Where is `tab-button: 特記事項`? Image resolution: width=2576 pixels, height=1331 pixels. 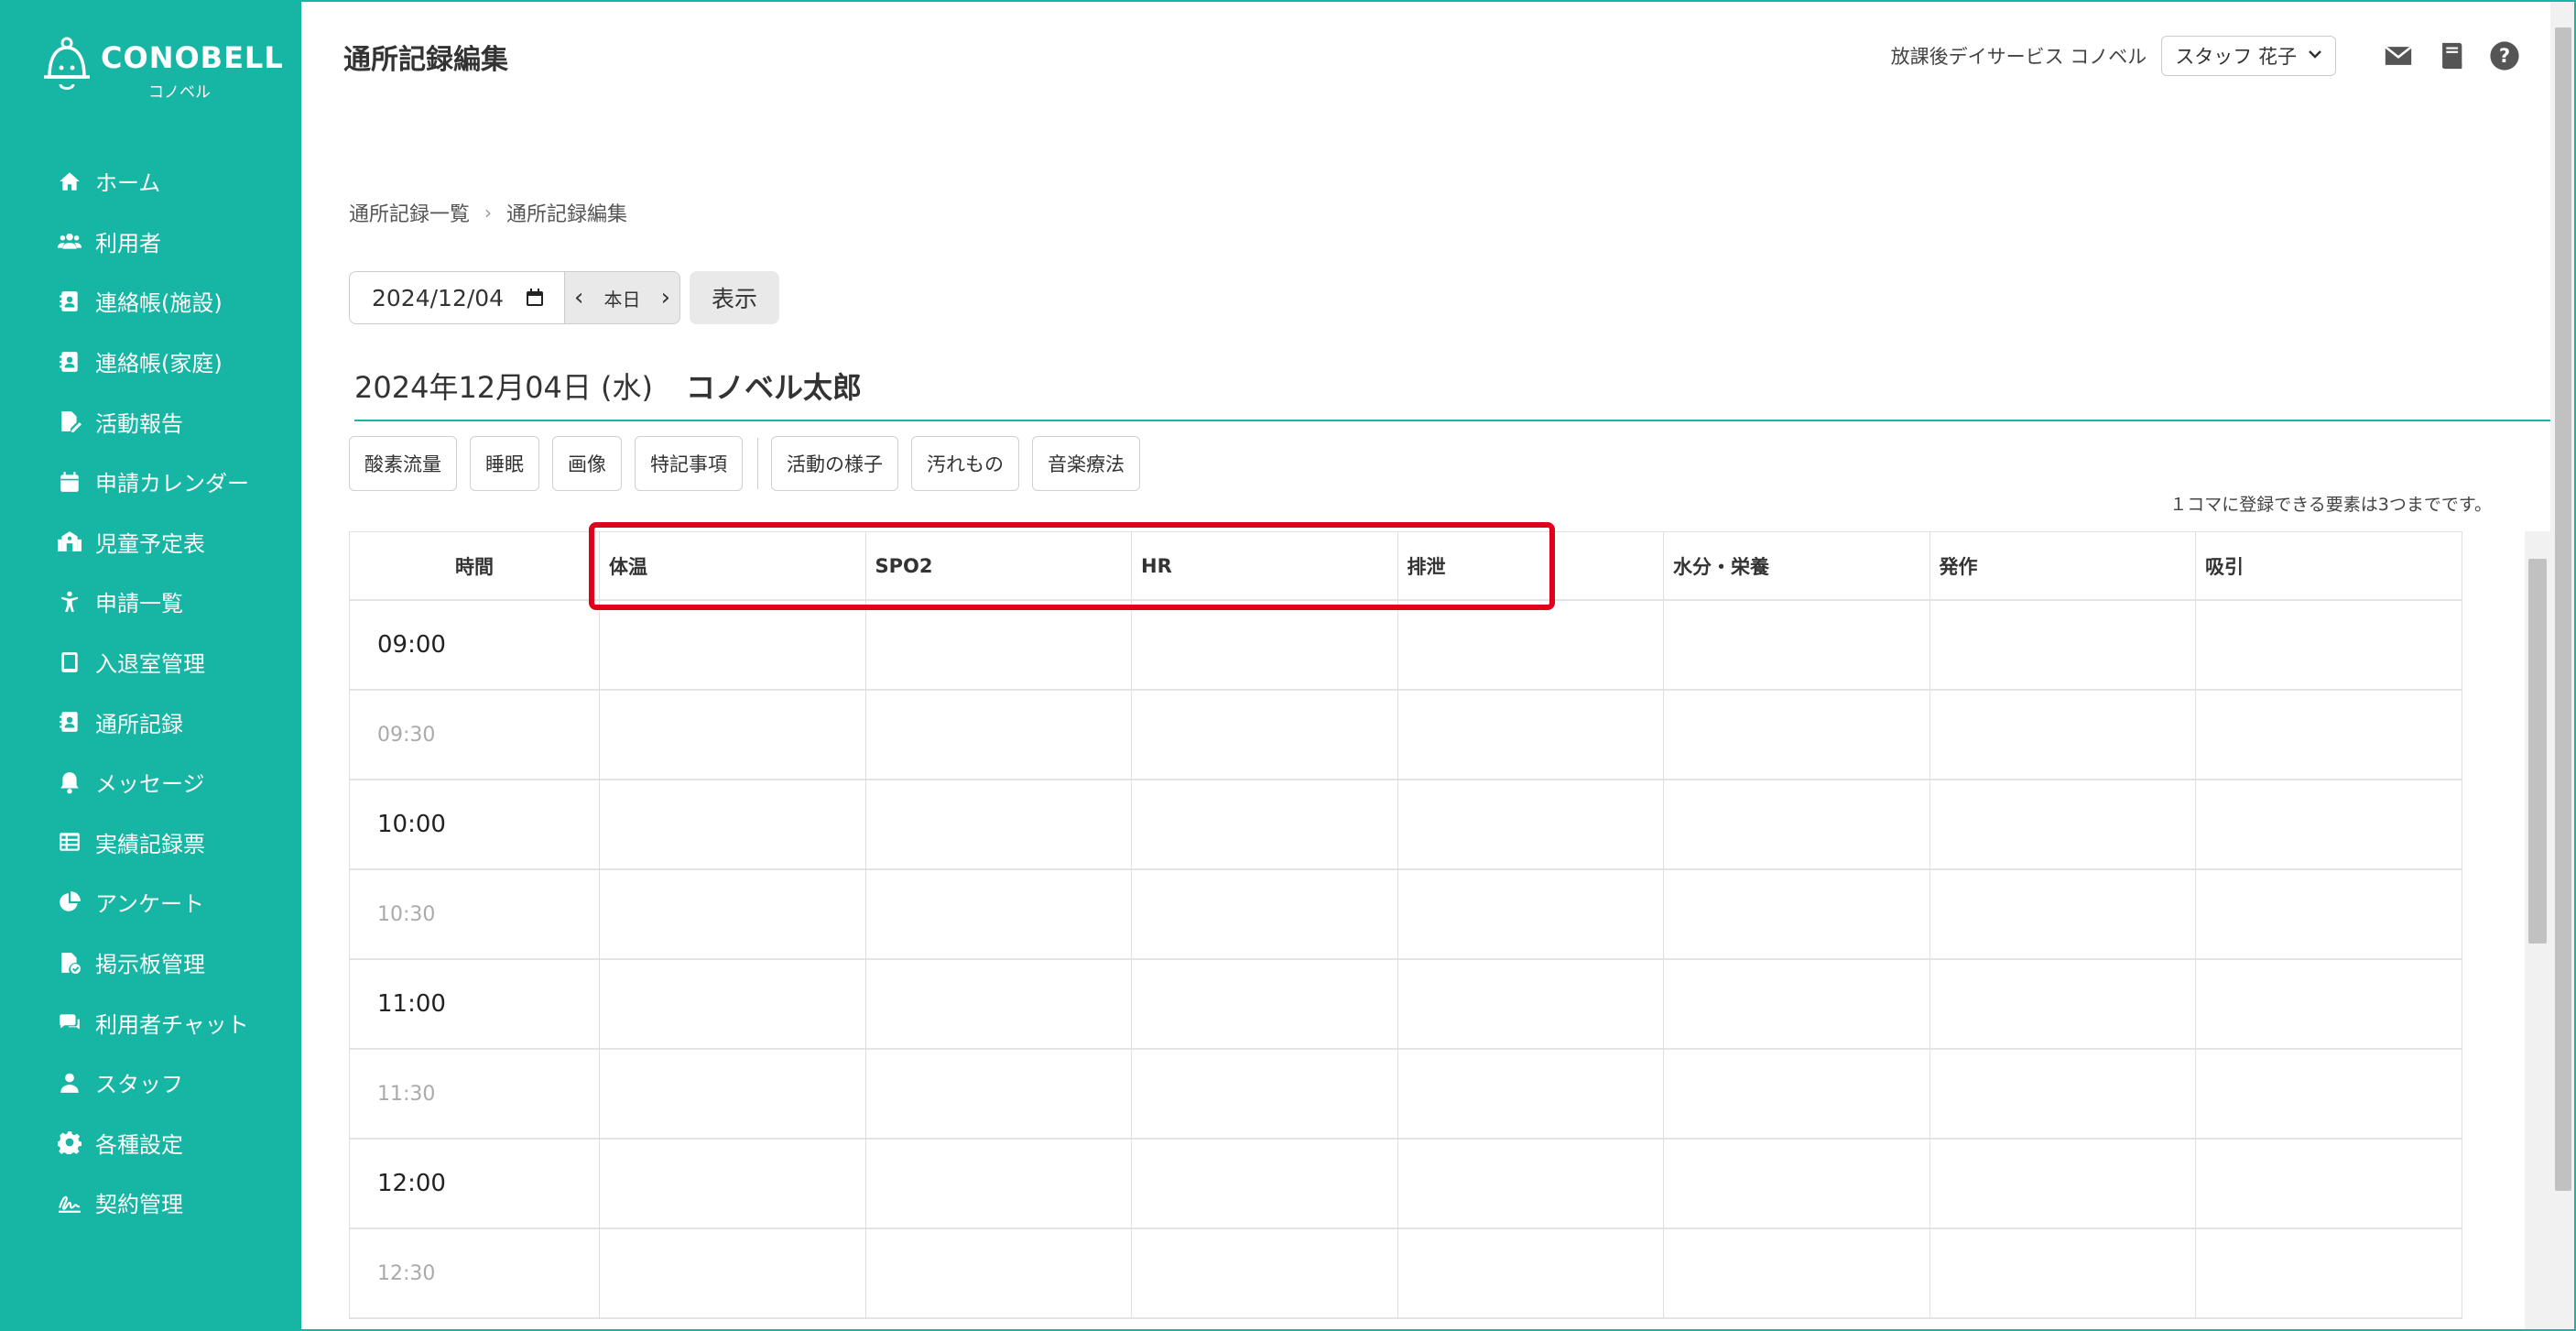 tab-button: 特記事項 is located at coordinates (689, 464).